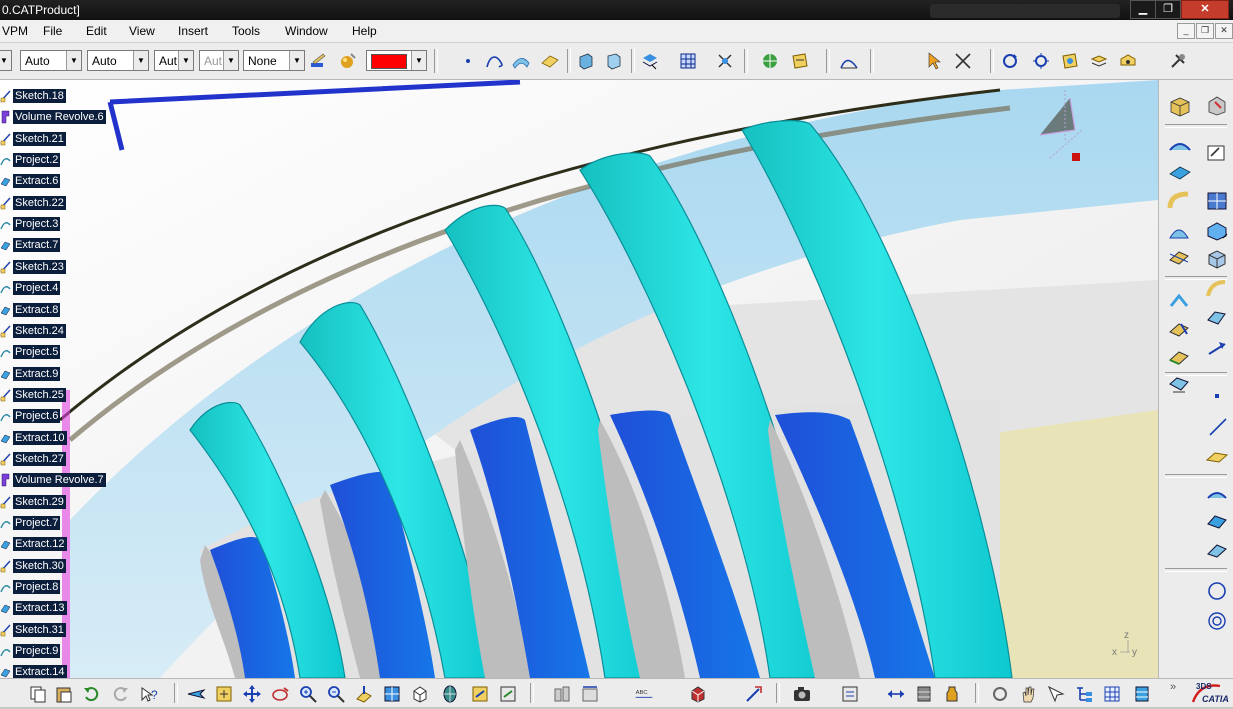  Describe the element at coordinates (586, 61) in the screenshot. I see `extrude-icon` at that location.